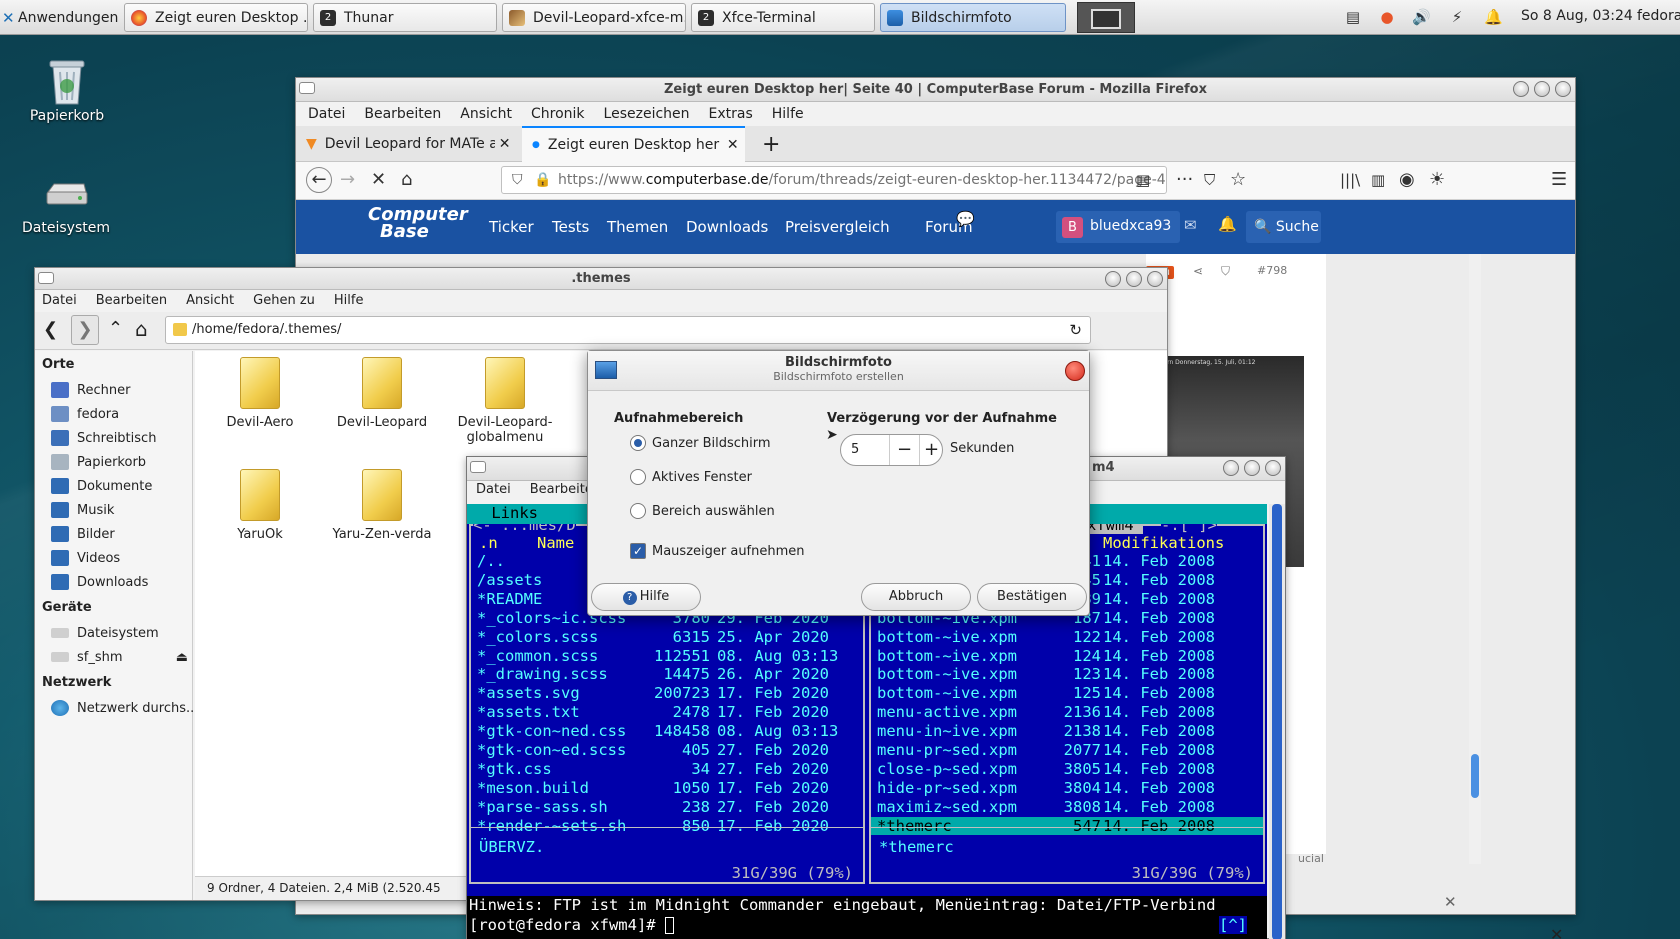  I want to click on nav-ticker: Ticker, so click(511, 227).